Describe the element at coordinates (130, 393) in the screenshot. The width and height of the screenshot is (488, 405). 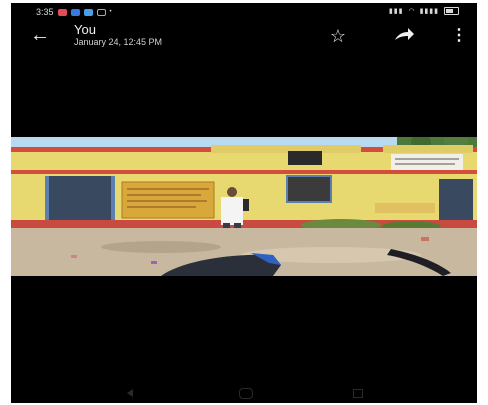
I see `nav-back-icon` at that location.